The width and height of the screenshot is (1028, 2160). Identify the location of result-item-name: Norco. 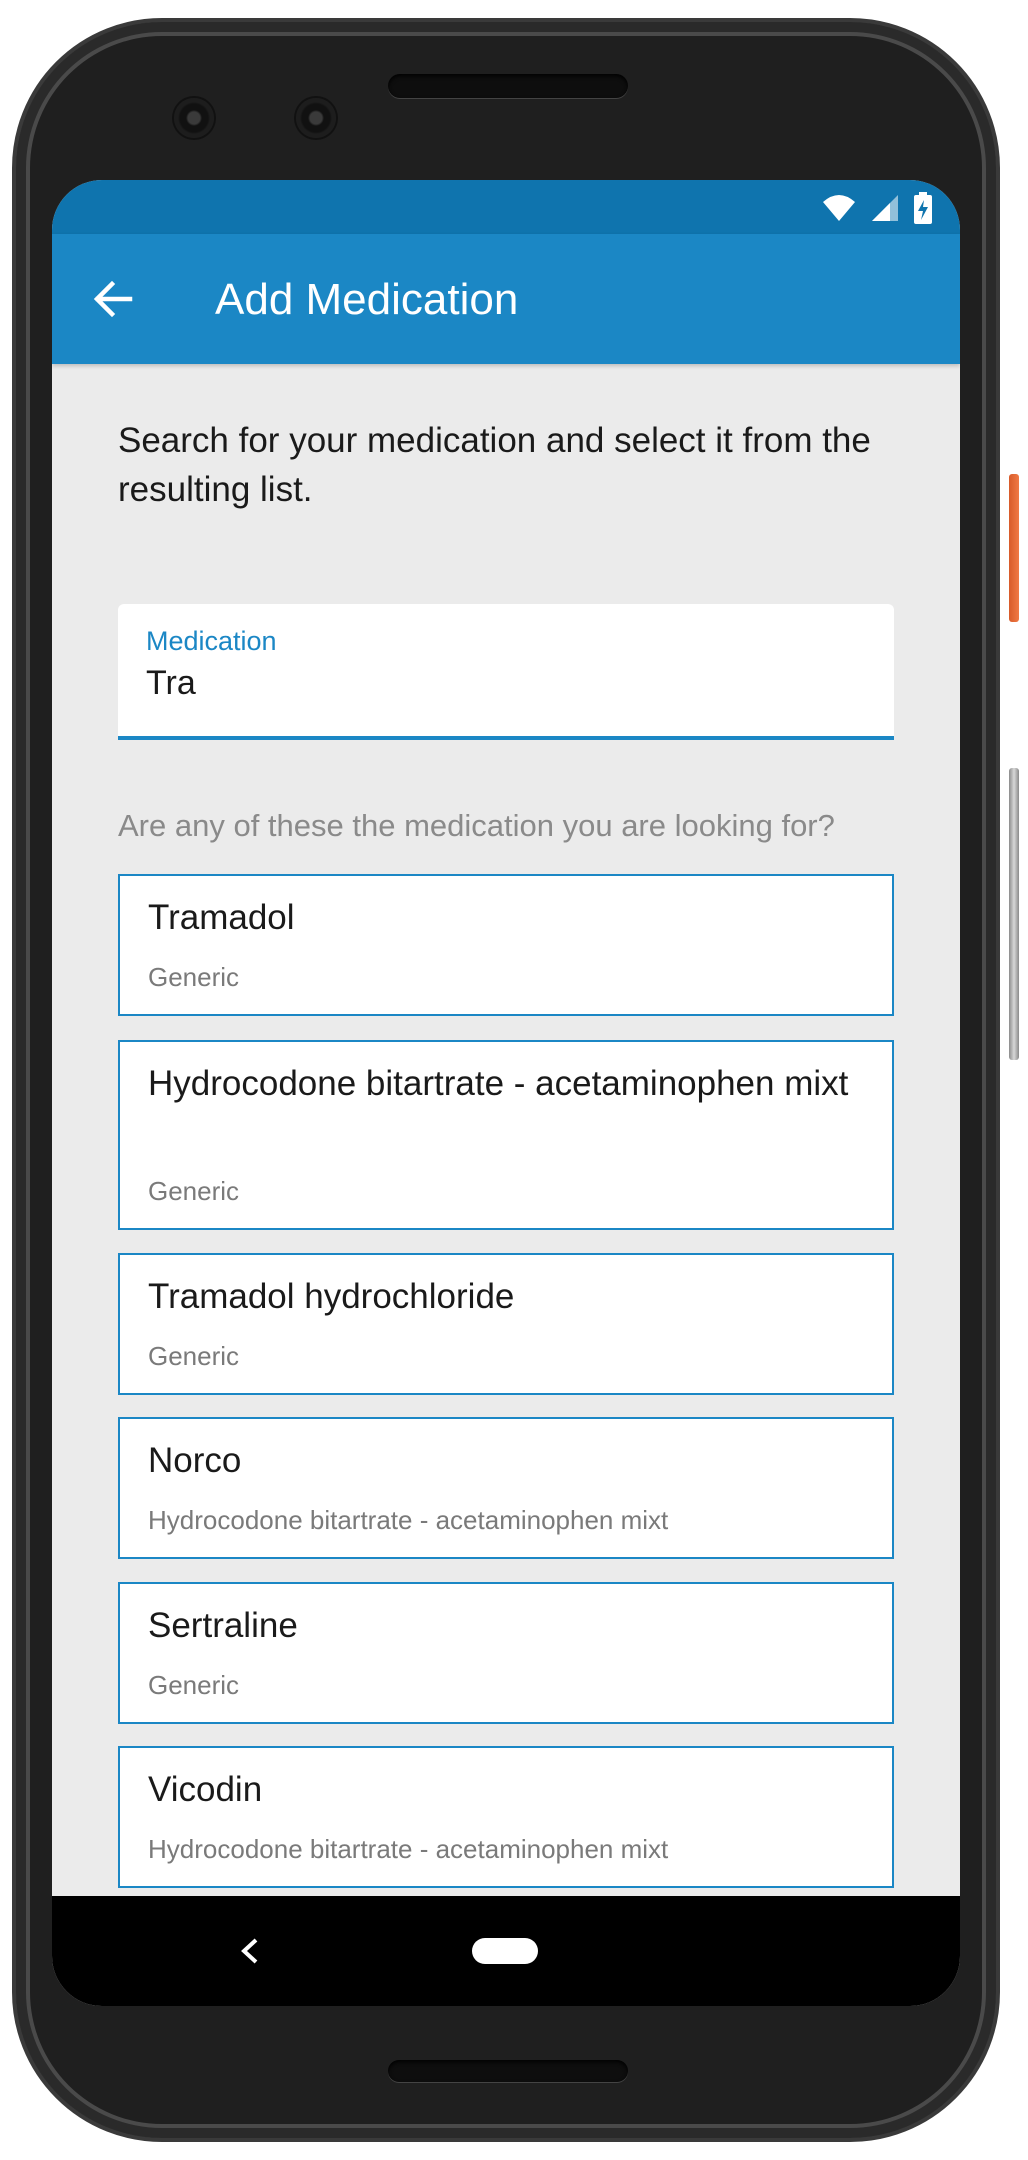
(195, 1460).